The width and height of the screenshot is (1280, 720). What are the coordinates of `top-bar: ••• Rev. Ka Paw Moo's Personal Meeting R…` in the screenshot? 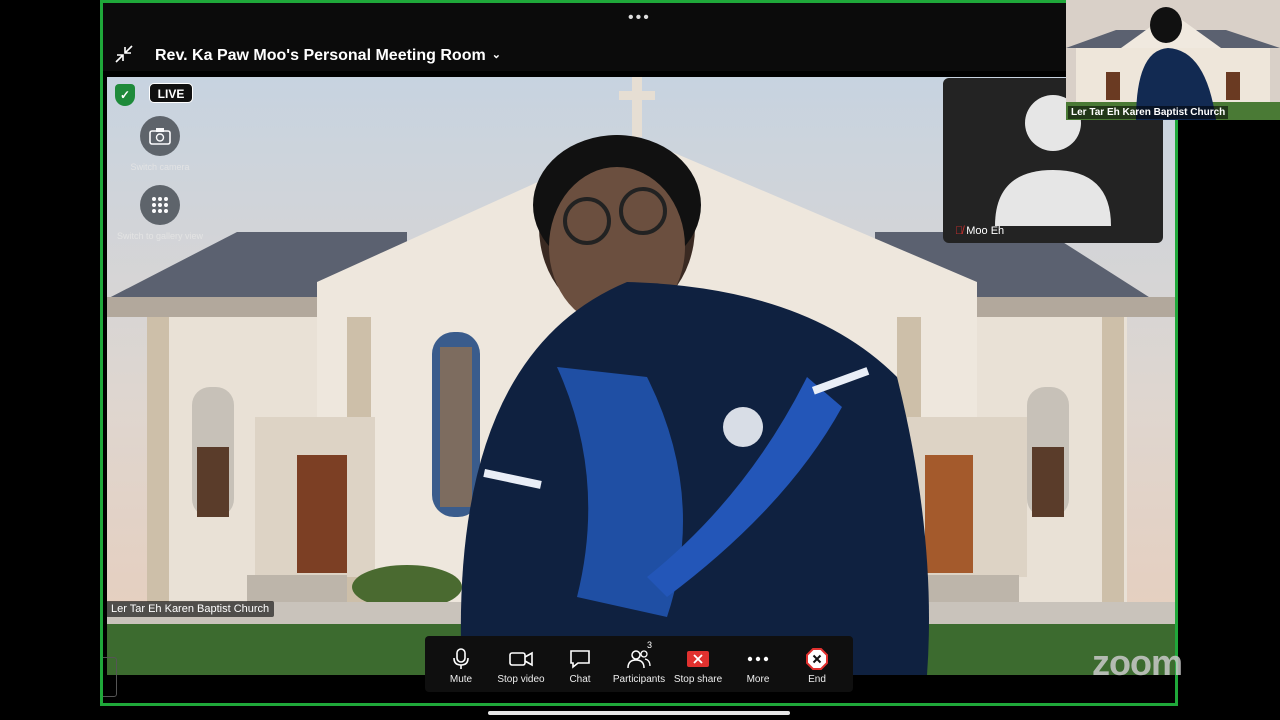 It's located at (639, 37).